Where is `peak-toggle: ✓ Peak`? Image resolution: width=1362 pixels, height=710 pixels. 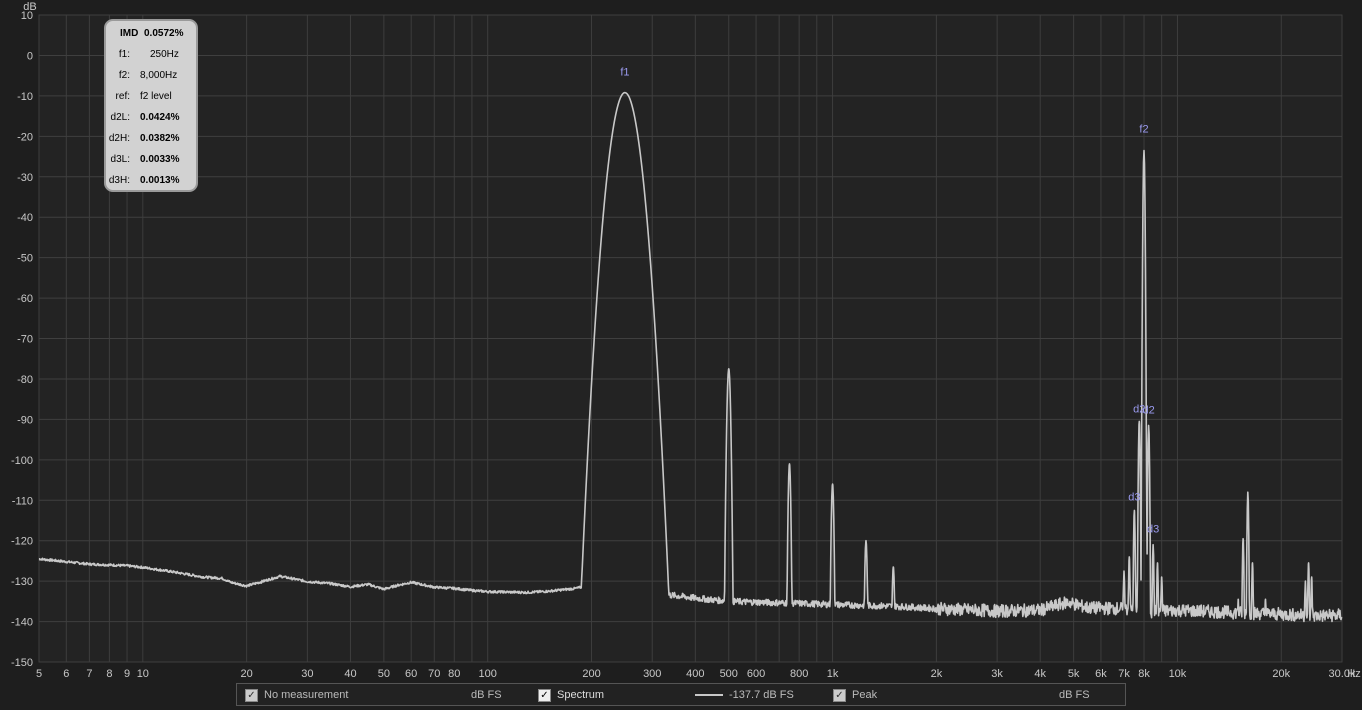
peak-toggle: ✓ Peak is located at coordinates (855, 695).